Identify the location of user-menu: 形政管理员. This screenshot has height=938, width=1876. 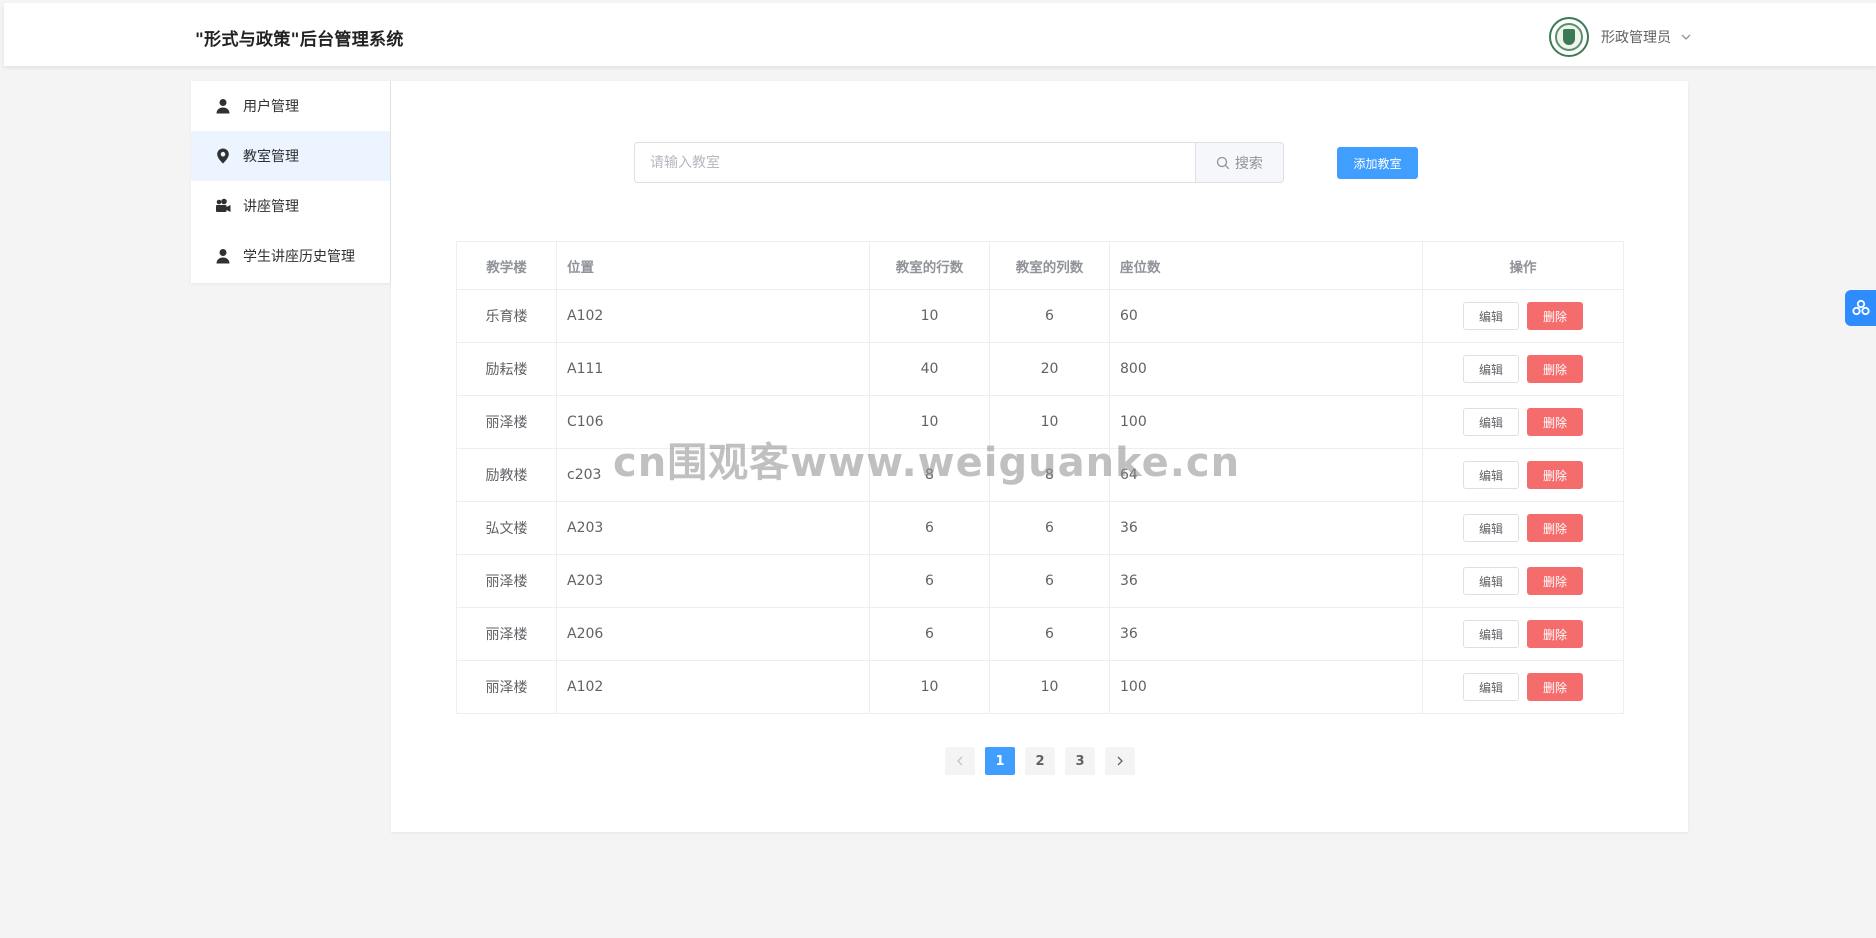
(1621, 37).